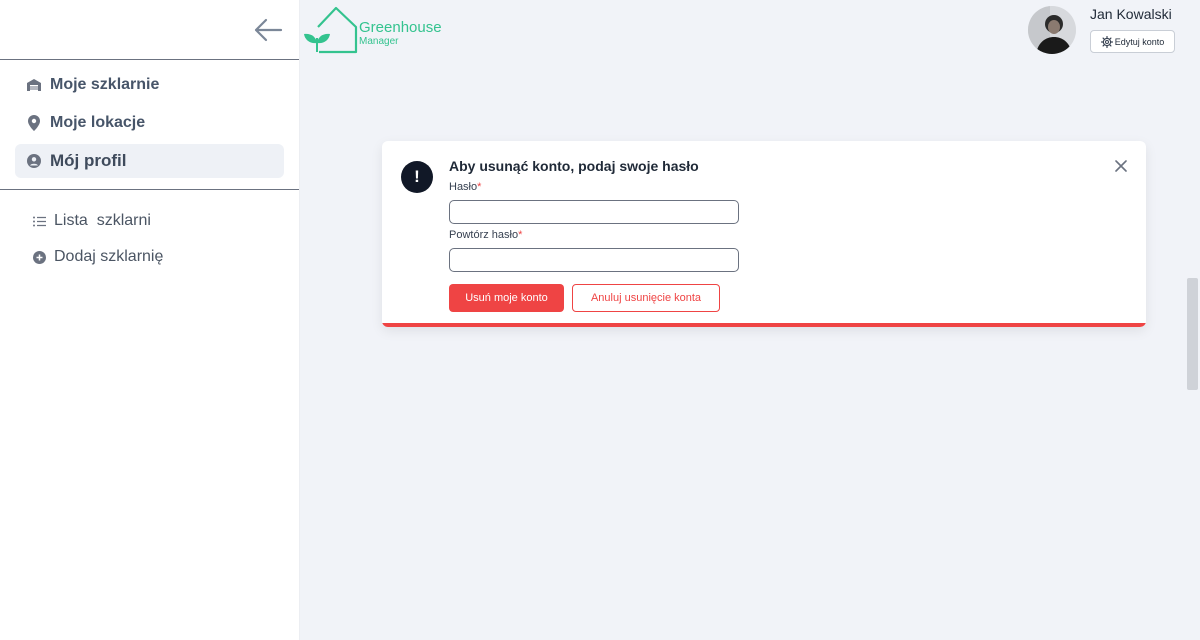 The height and width of the screenshot is (640, 1200). Describe the element at coordinates (88, 160) in the screenshot. I see `sidebar-item-label: Mój profil` at that location.